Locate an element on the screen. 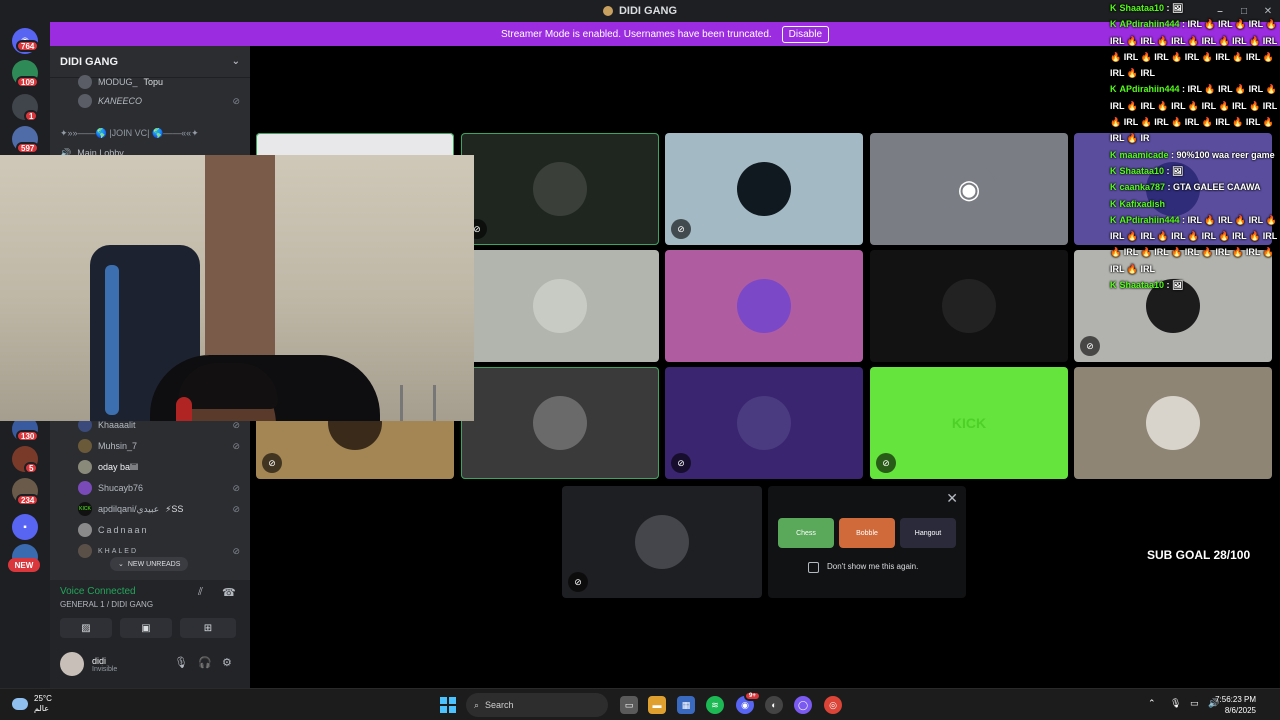 This screenshot has height=720, width=1280. dont-show-checkbox is located at coordinates (813, 567).